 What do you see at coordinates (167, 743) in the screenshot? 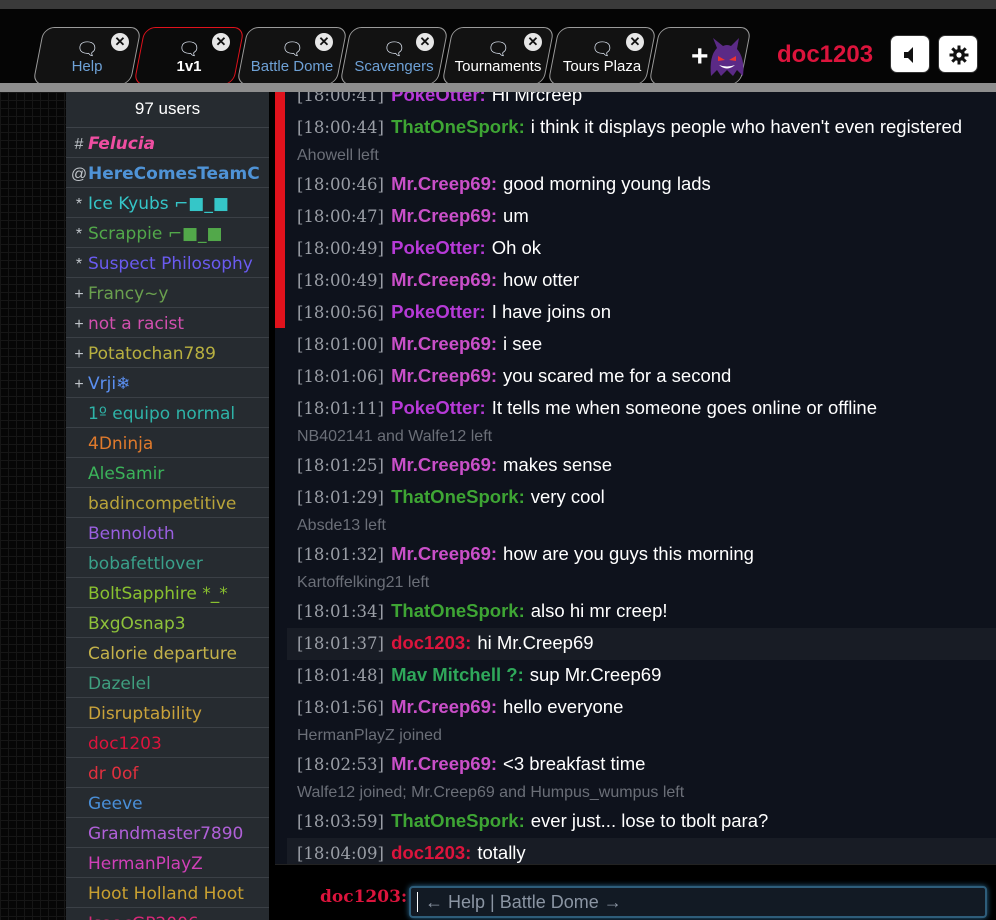
I see `userlist-item: doc1203` at bounding box center [167, 743].